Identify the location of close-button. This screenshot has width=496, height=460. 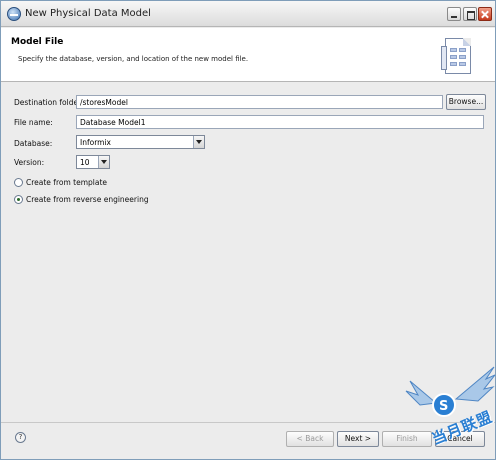
(485, 14).